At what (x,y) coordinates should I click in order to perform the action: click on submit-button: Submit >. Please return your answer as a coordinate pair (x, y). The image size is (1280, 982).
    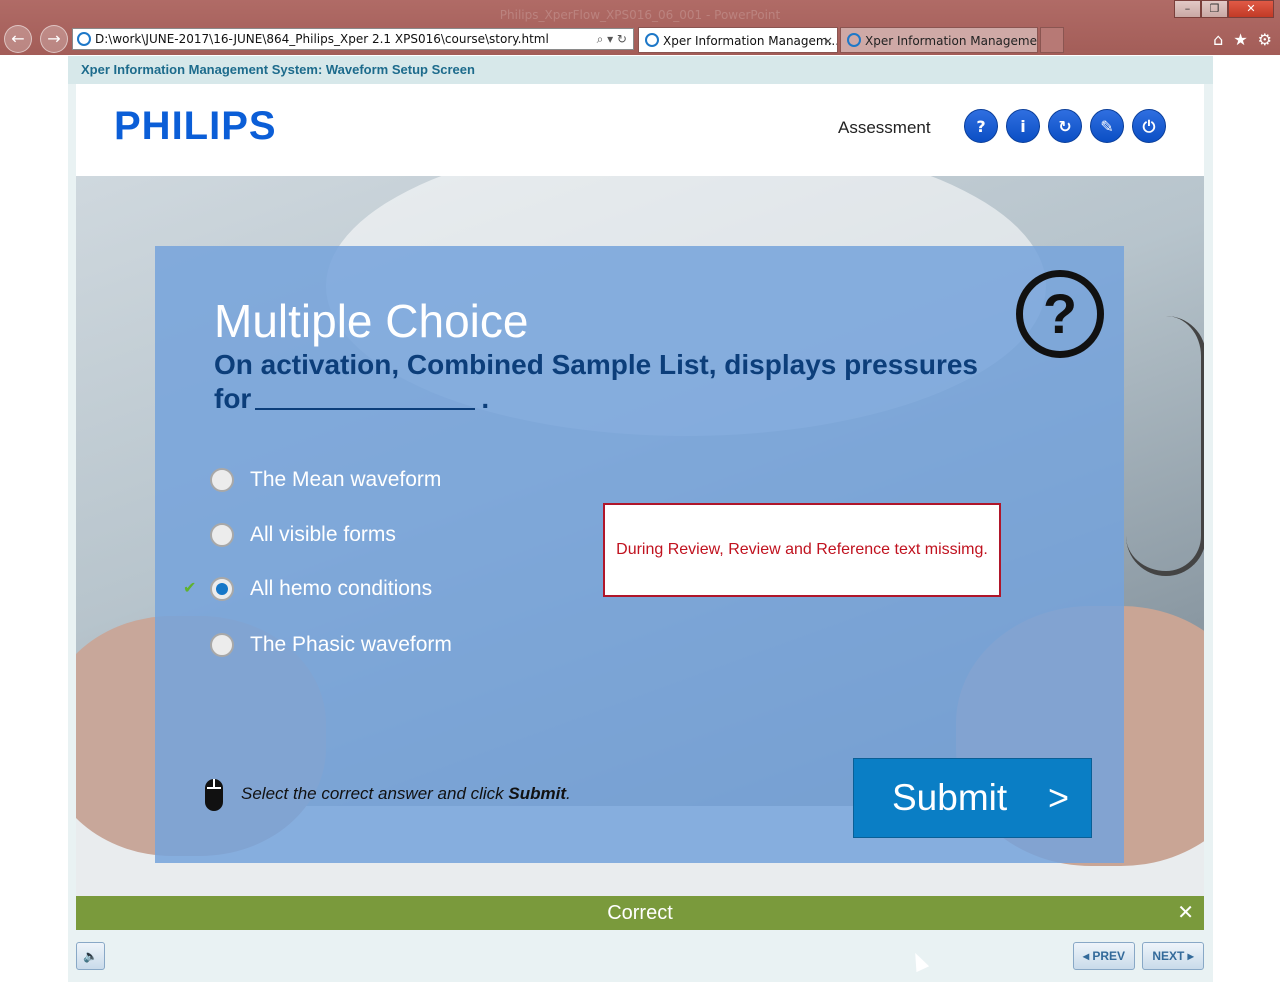
    Looking at the image, I should click on (972, 798).